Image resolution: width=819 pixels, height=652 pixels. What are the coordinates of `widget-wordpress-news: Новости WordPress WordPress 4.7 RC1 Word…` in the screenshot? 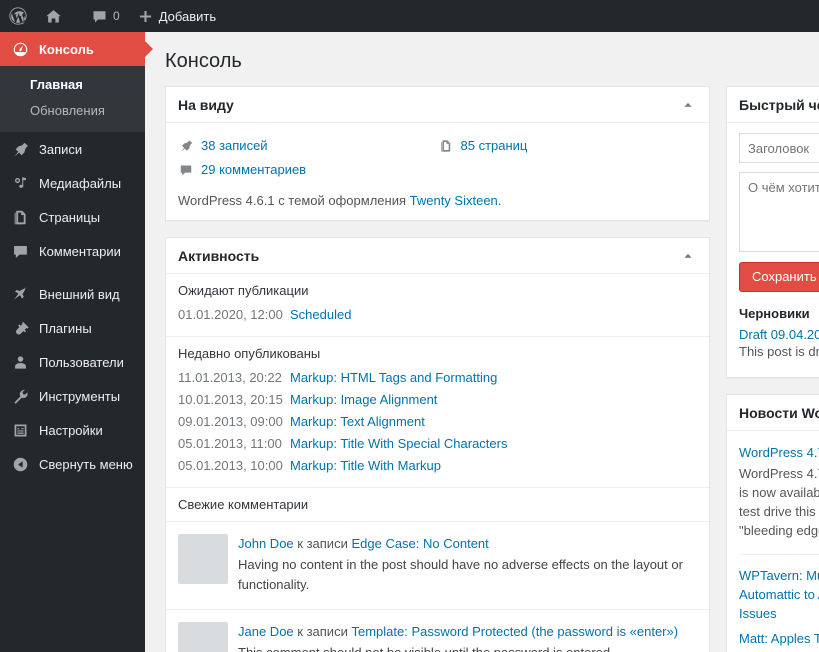 It's located at (772, 523).